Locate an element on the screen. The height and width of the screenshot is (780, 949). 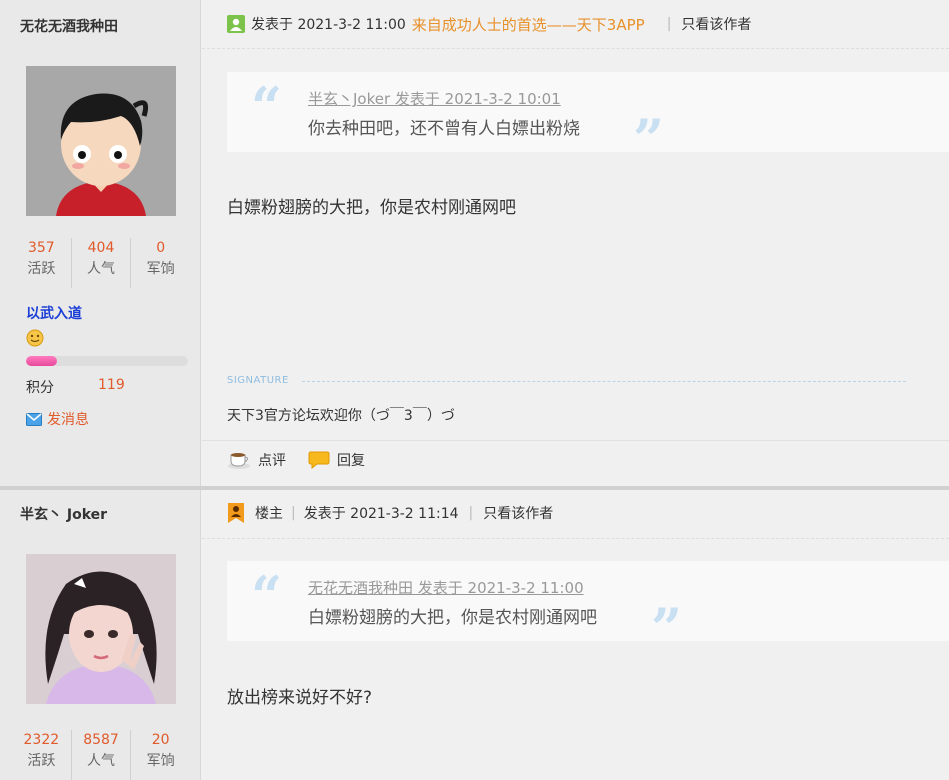
post-time: 发表于 2021-3-2 11:14 is located at coordinates (381, 514).